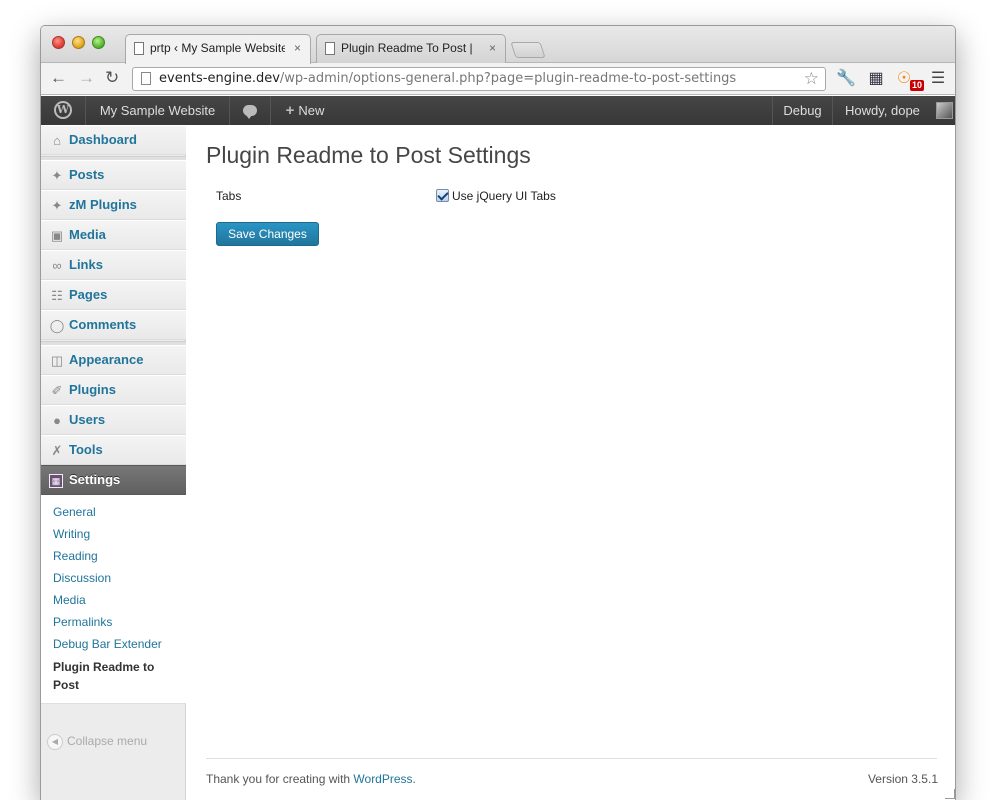  I want to click on media-icon: ▣, so click(57, 235).